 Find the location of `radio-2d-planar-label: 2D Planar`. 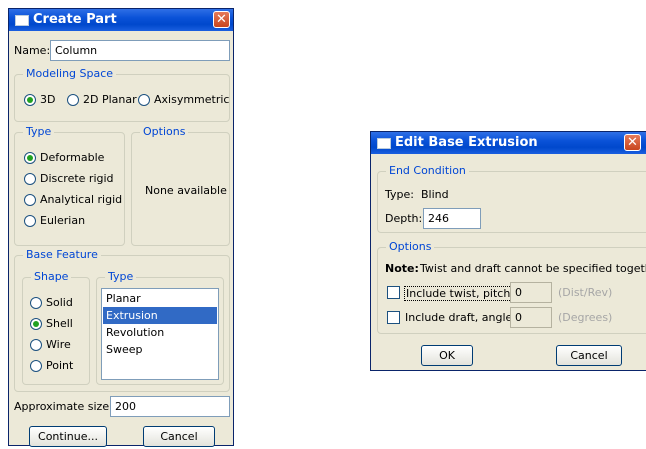

radio-2d-planar-label: 2D Planar is located at coordinates (110, 99).